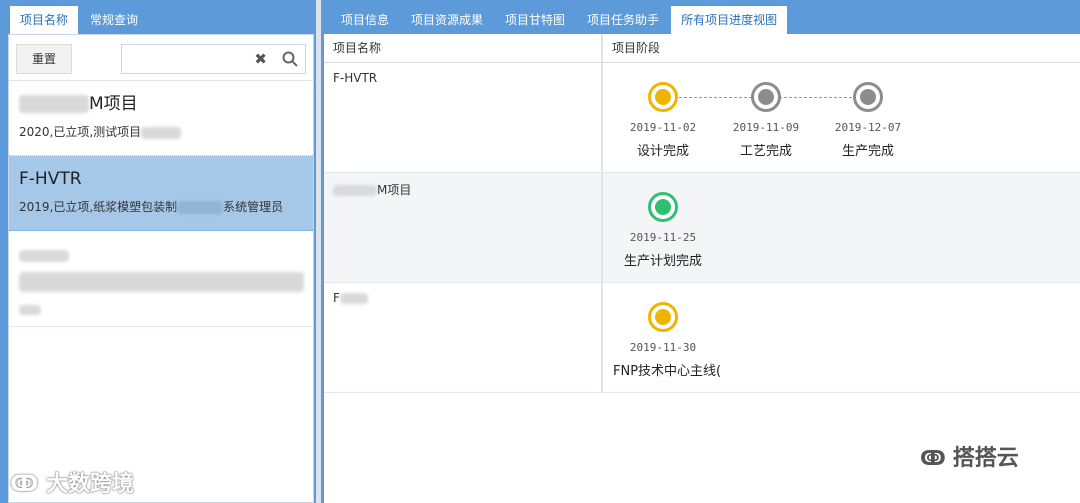 The height and width of the screenshot is (503, 1080). Describe the element at coordinates (260, 59) in the screenshot. I see `clear-icon: ✖` at that location.